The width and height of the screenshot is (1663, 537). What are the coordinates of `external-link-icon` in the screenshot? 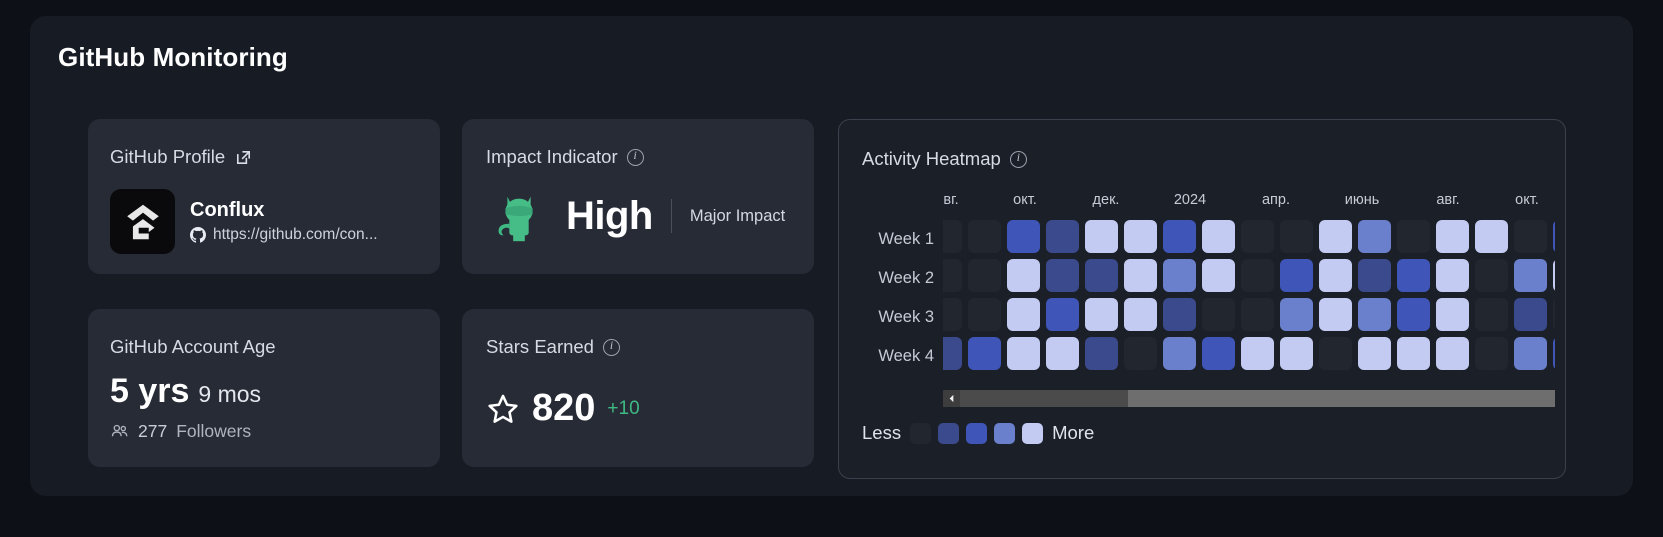 It's located at (243, 157).